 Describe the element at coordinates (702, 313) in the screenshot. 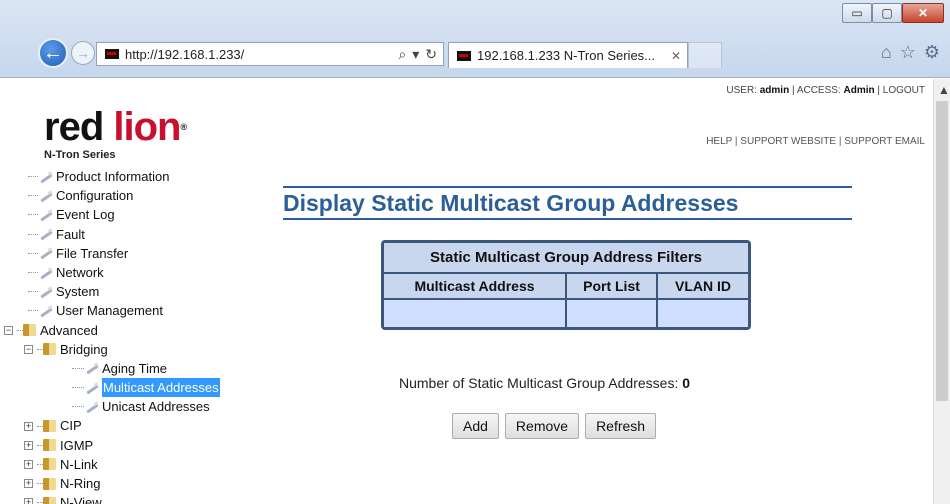

I see `cell-vlan-id` at that location.